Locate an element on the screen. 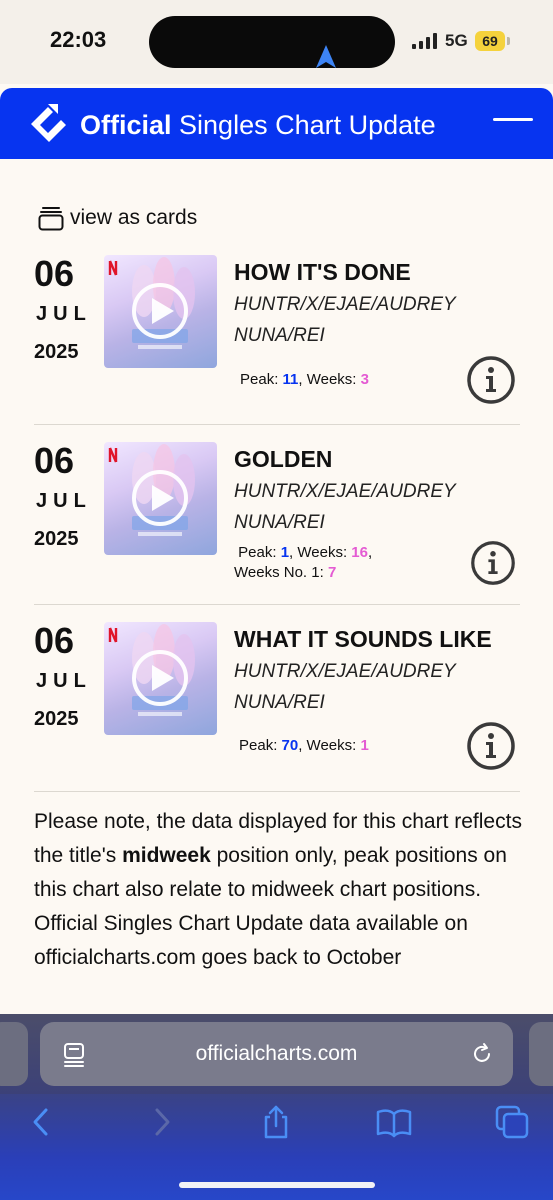 The height and width of the screenshot is (1200, 553). battery-cap is located at coordinates (508, 41).